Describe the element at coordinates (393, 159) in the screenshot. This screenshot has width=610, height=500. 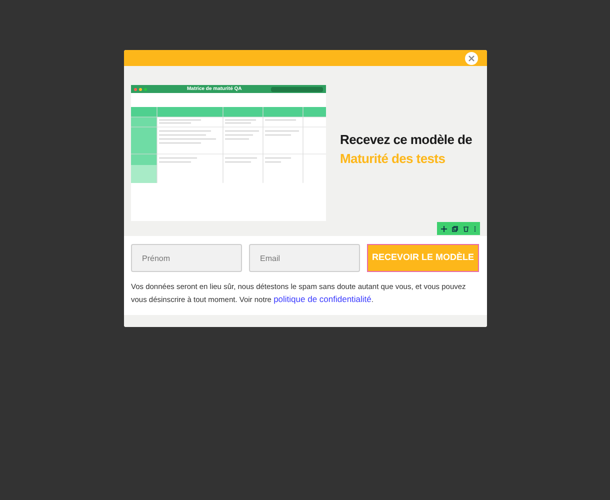
I see `banner-heading-highlight: Maturité des tests` at that location.